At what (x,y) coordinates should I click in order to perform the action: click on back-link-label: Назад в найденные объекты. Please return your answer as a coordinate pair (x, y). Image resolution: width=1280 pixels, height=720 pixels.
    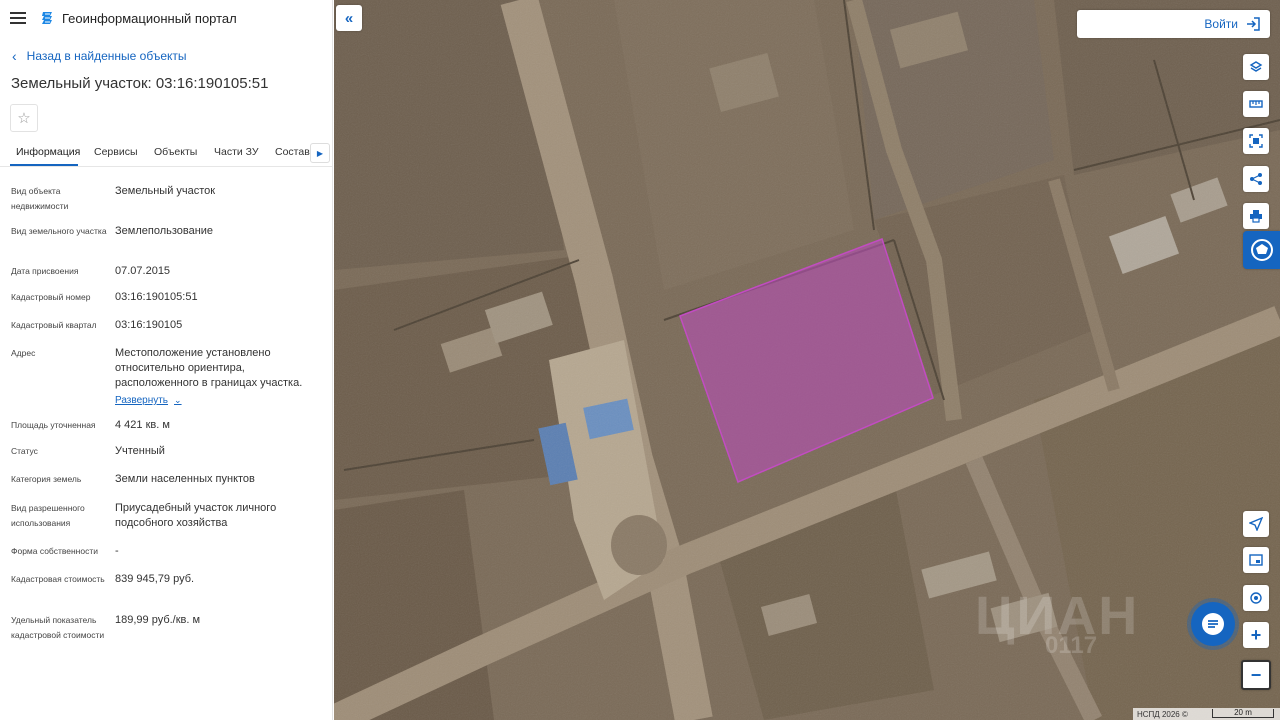
    Looking at the image, I should click on (106, 56).